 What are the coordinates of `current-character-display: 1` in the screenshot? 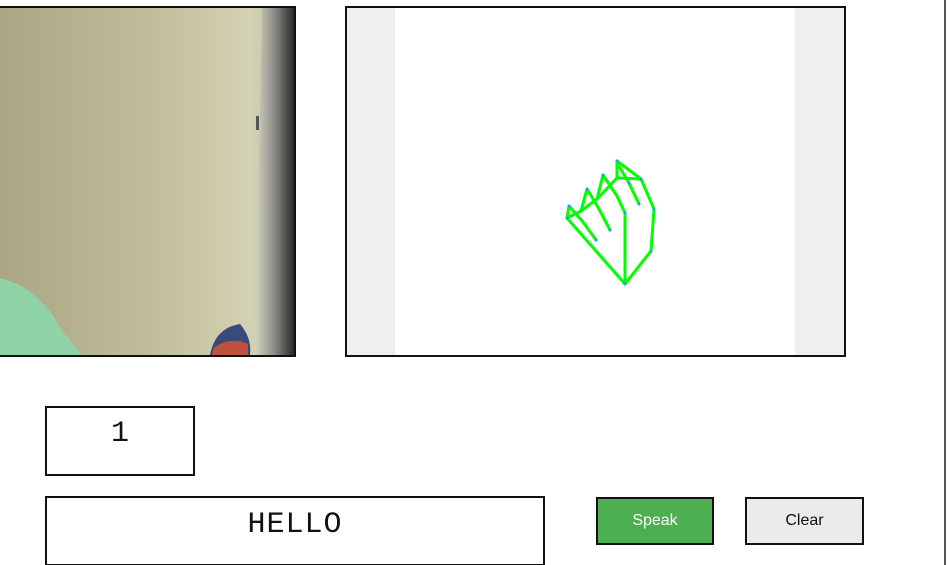 It's located at (120, 441).